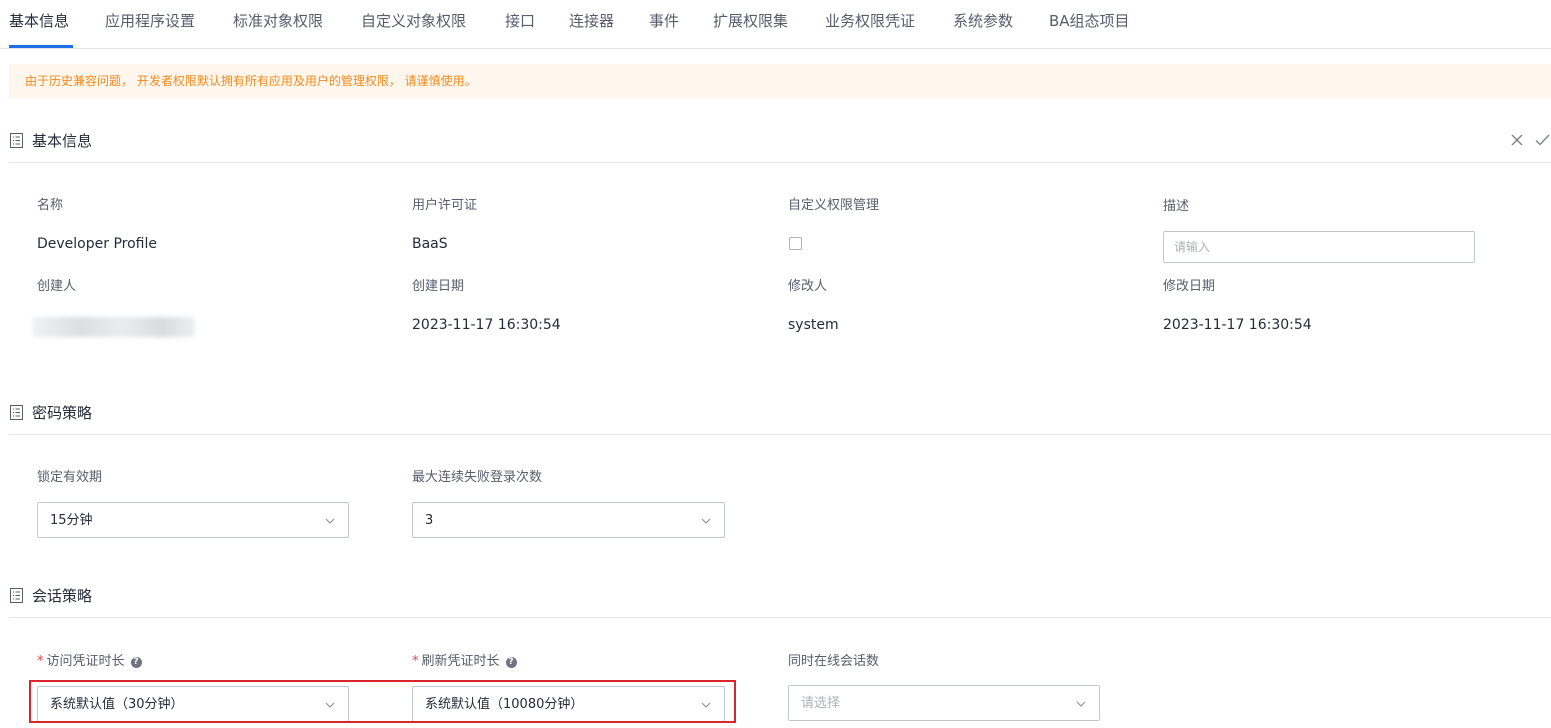  Describe the element at coordinates (780, 413) in the screenshot. I see `section-header-password-policy: 密码策略` at that location.